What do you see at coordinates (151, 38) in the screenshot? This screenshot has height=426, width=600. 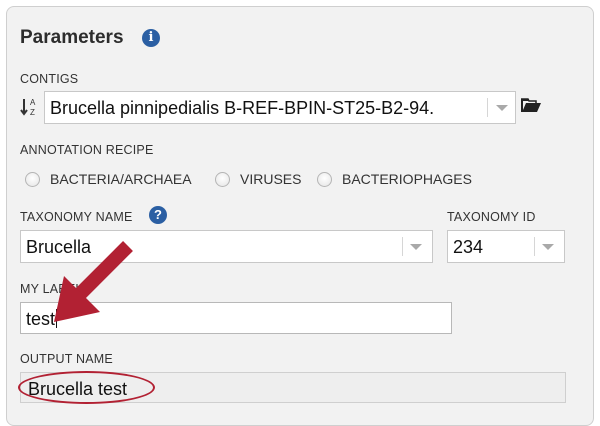 I see `info-icon: i` at bounding box center [151, 38].